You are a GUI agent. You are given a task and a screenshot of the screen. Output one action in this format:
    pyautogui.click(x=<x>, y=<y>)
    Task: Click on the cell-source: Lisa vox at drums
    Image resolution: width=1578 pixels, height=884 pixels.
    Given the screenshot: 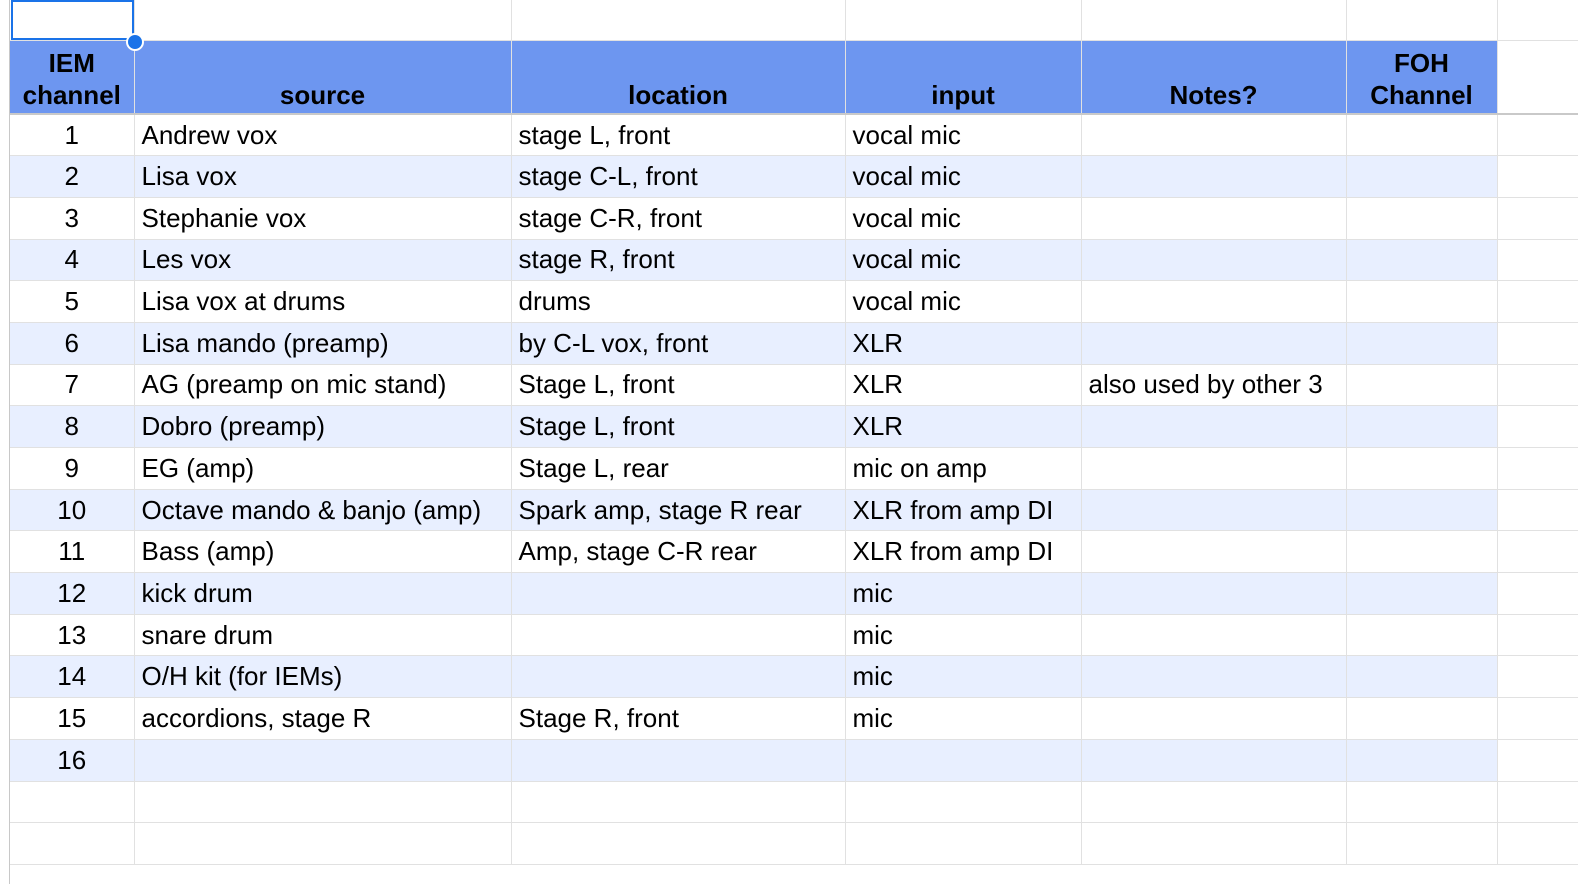 What is the action you would take?
    pyautogui.click(x=323, y=301)
    